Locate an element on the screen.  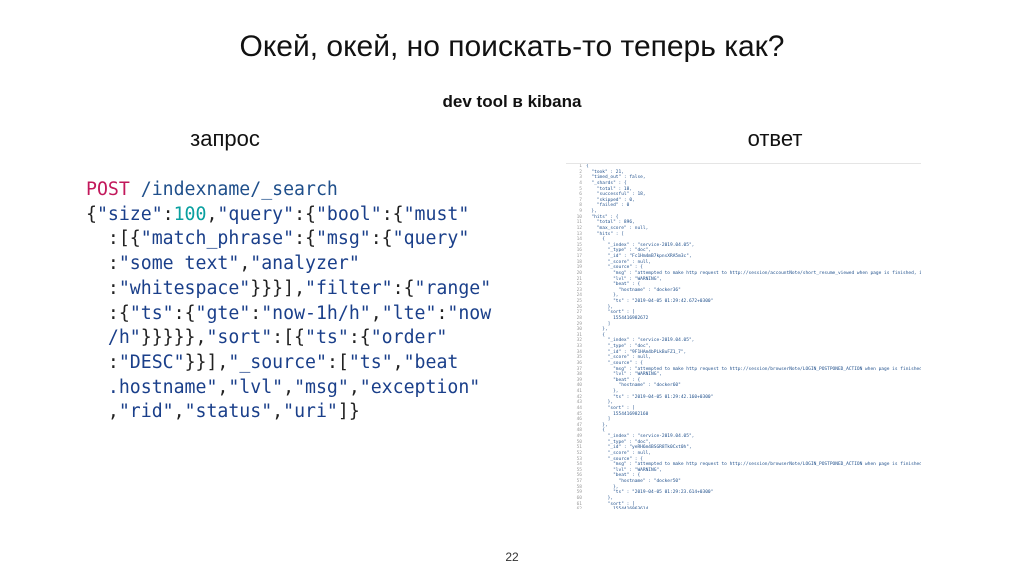
code-token: "rid" is located at coordinates (146, 412).